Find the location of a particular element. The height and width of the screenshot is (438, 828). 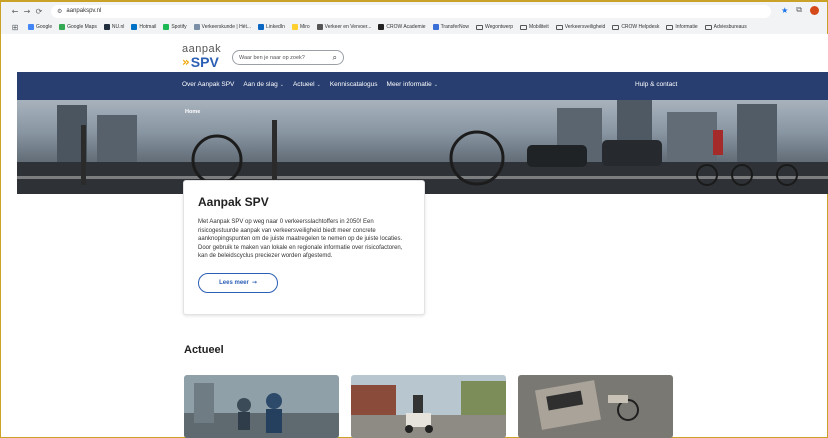

news-thumbnails is located at coordinates (428, 406).